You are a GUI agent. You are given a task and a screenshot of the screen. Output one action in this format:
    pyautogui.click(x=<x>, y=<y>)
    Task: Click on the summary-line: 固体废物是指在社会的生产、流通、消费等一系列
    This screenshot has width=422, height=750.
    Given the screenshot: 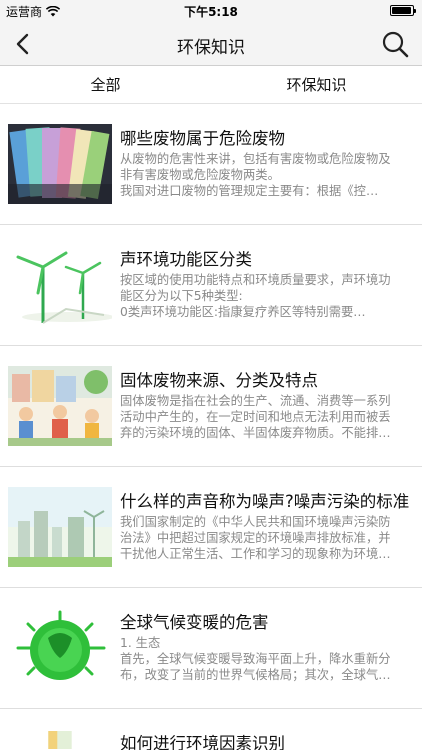 What is the action you would take?
    pyautogui.click(x=255, y=401)
    